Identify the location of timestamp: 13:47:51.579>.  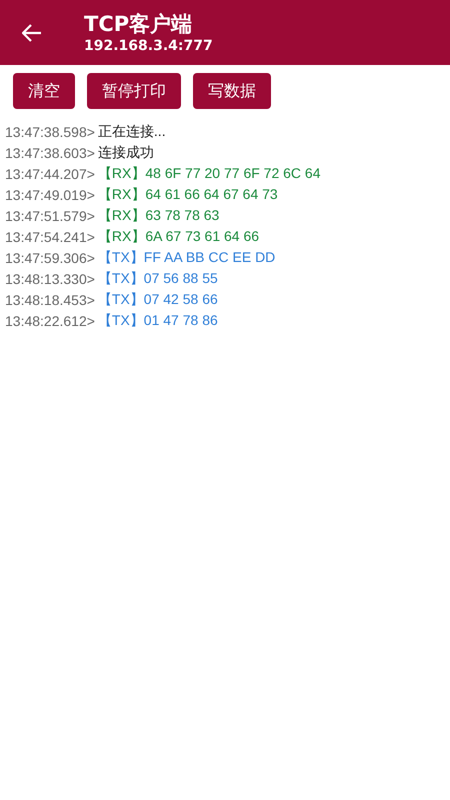
(50, 216).